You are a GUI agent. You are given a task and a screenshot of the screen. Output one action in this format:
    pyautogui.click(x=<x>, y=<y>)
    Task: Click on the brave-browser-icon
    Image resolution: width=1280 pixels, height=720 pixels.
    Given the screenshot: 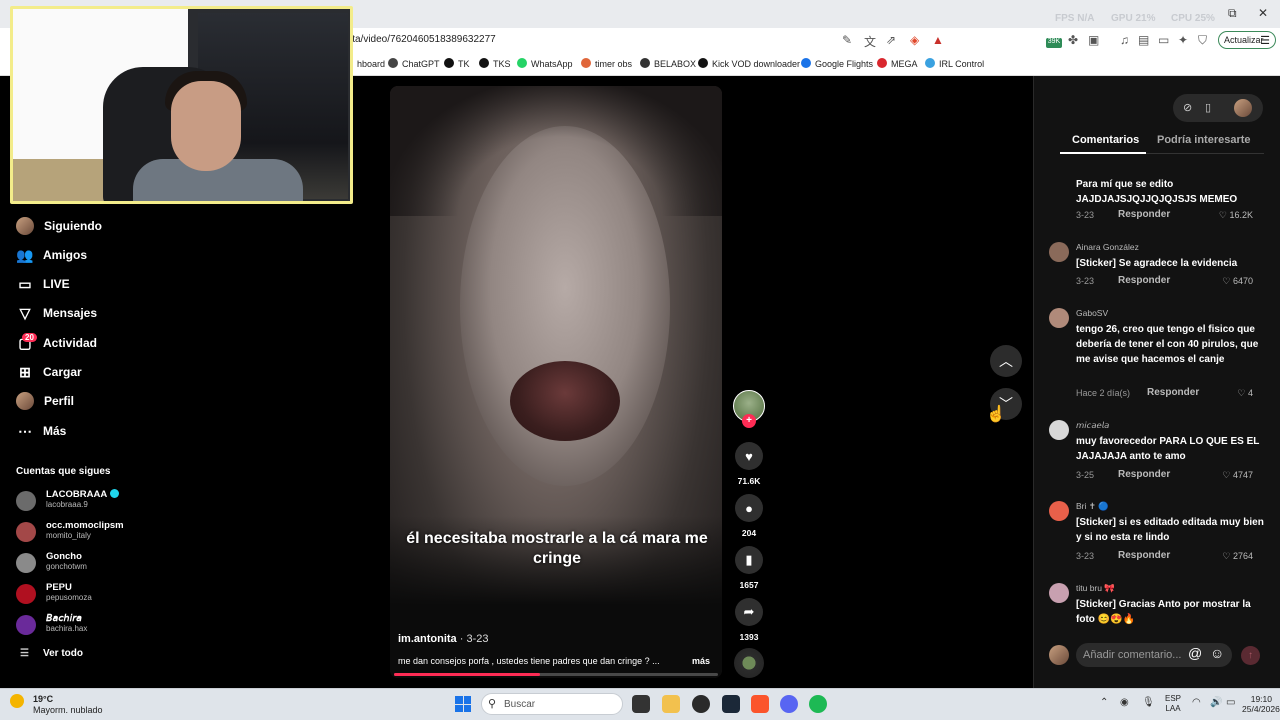 What is the action you would take?
    pyautogui.click(x=760, y=704)
    